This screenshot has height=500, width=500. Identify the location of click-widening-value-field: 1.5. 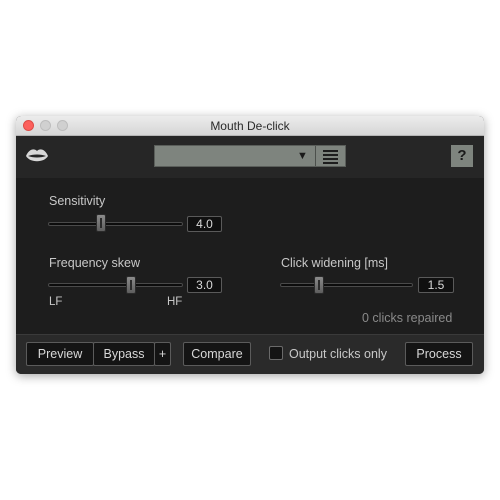
(436, 285).